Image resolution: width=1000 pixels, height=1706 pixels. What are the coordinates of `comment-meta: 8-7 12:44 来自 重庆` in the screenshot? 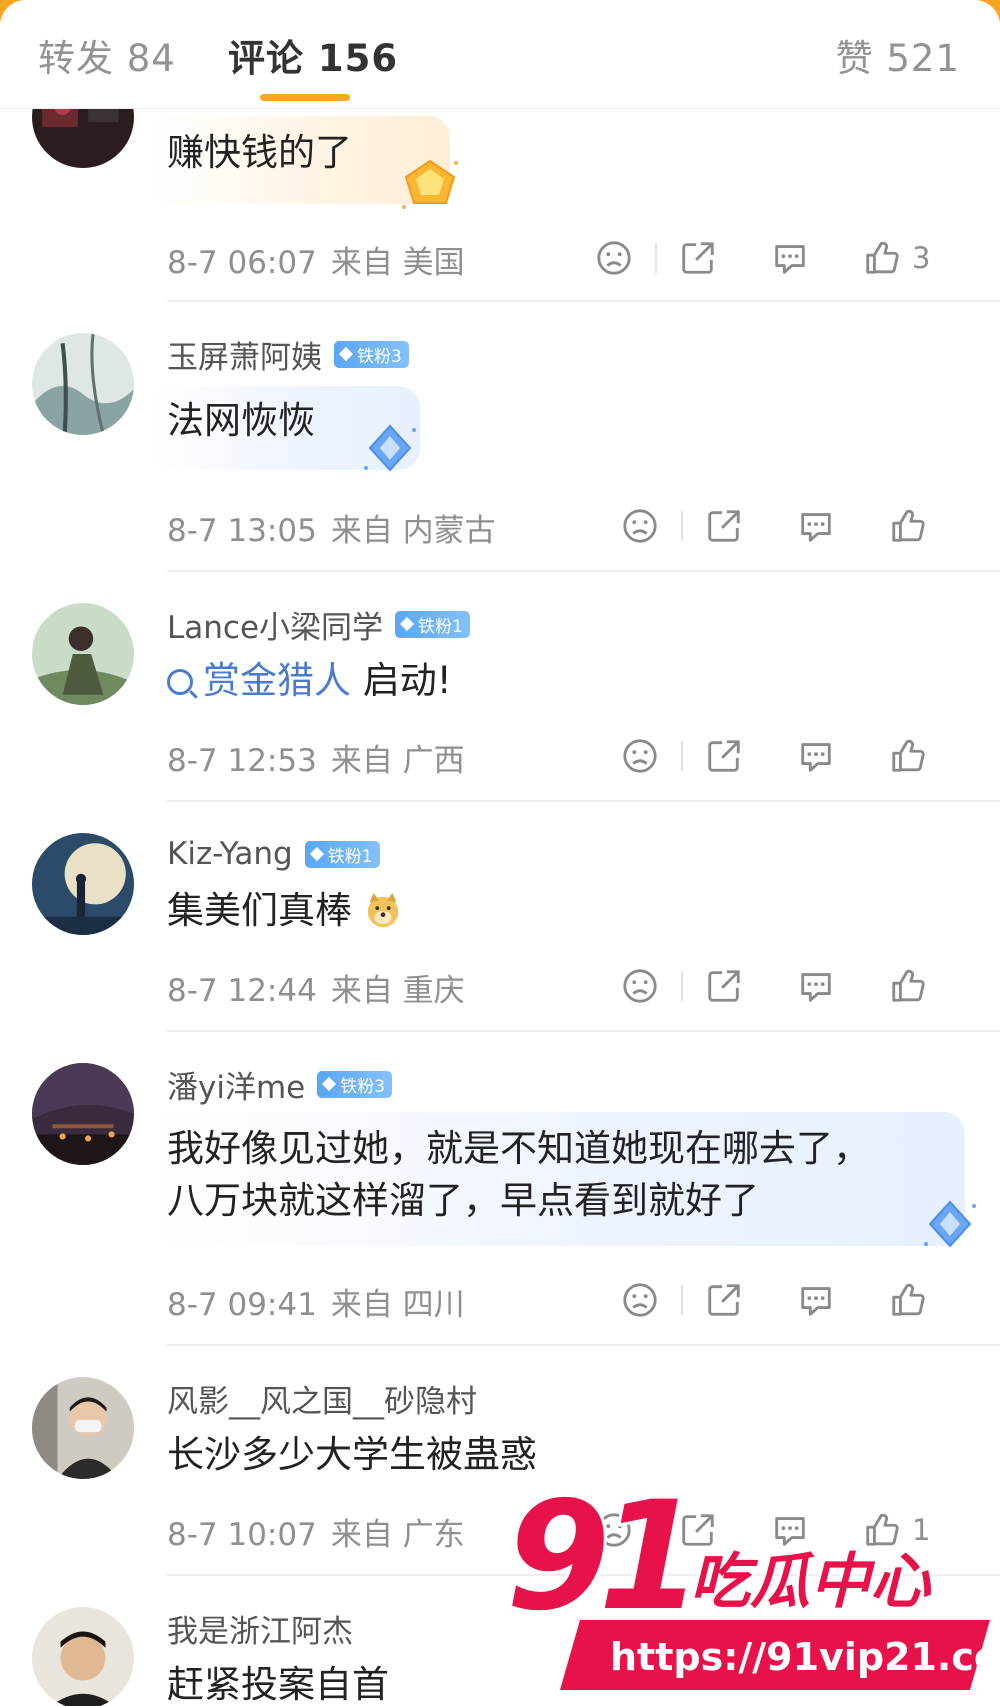 It's located at (316, 987).